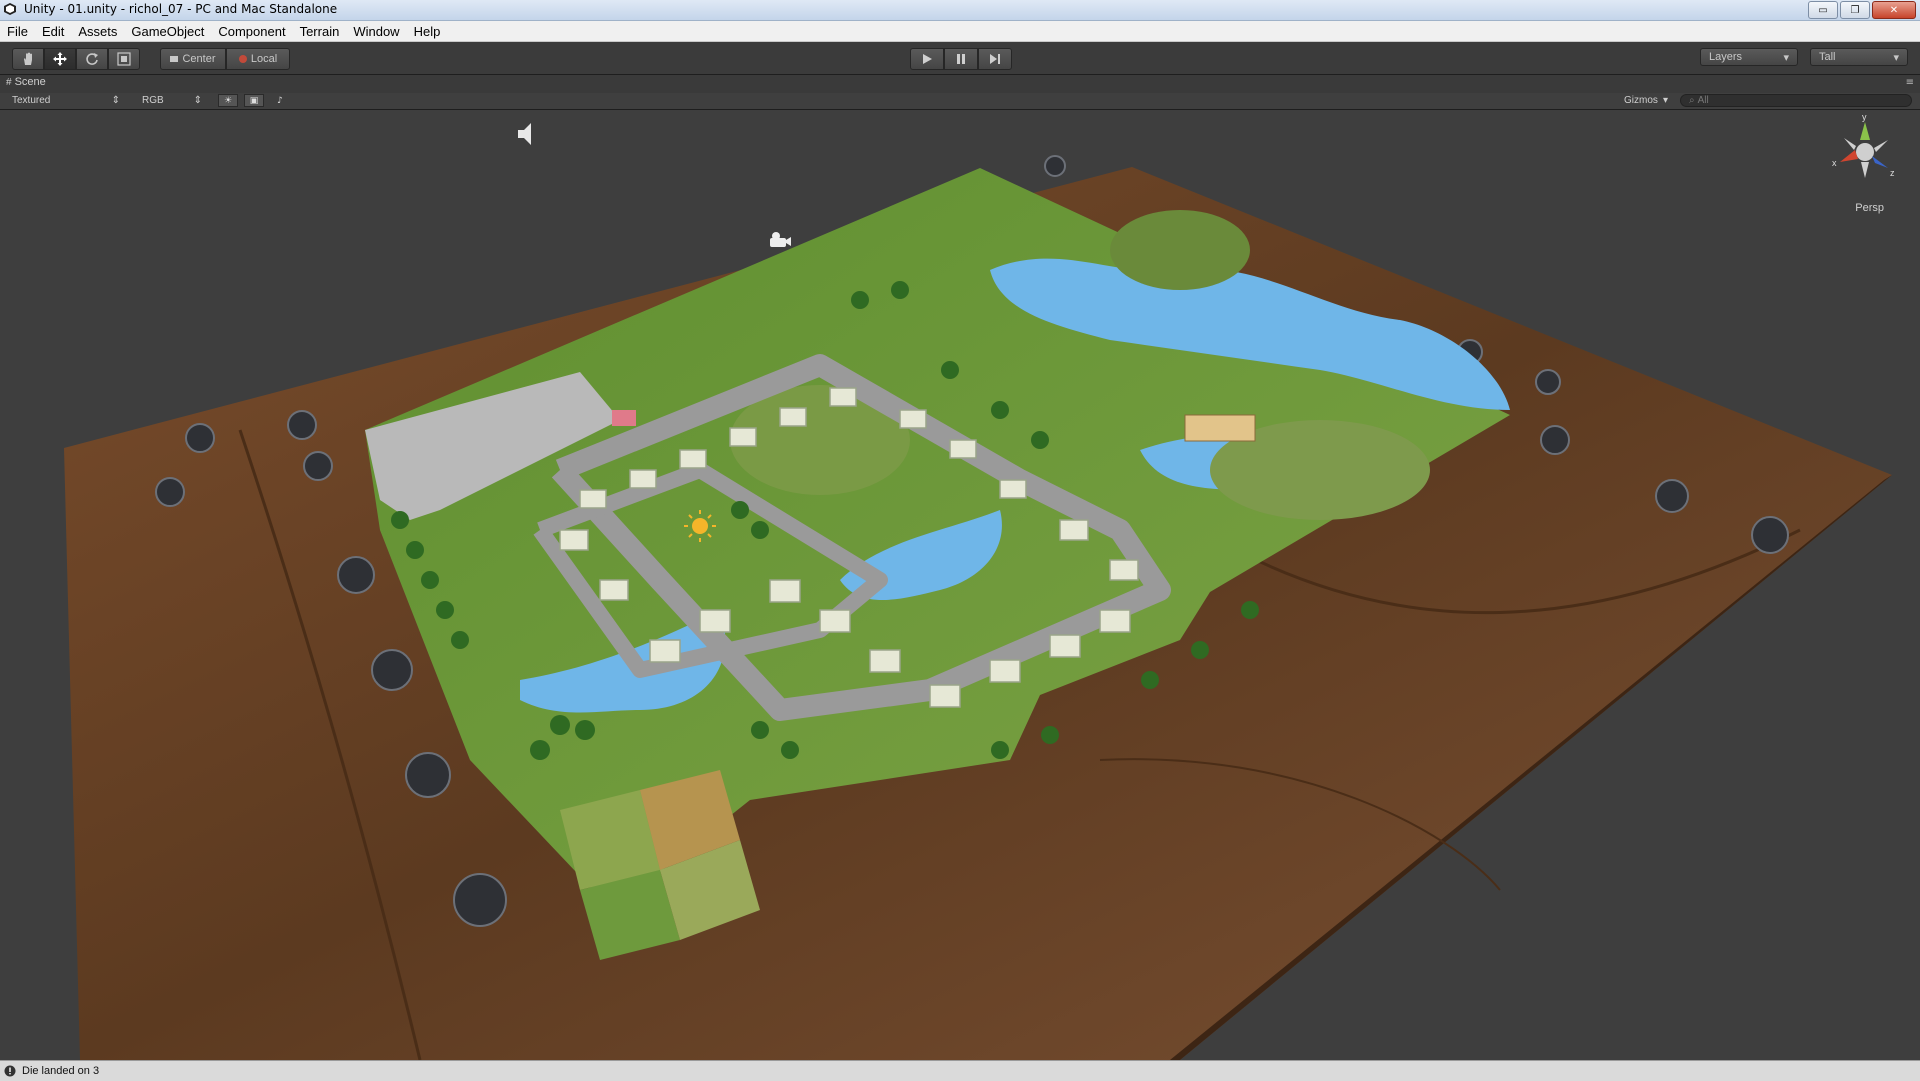  I want to click on menu-file: File, so click(17, 31).